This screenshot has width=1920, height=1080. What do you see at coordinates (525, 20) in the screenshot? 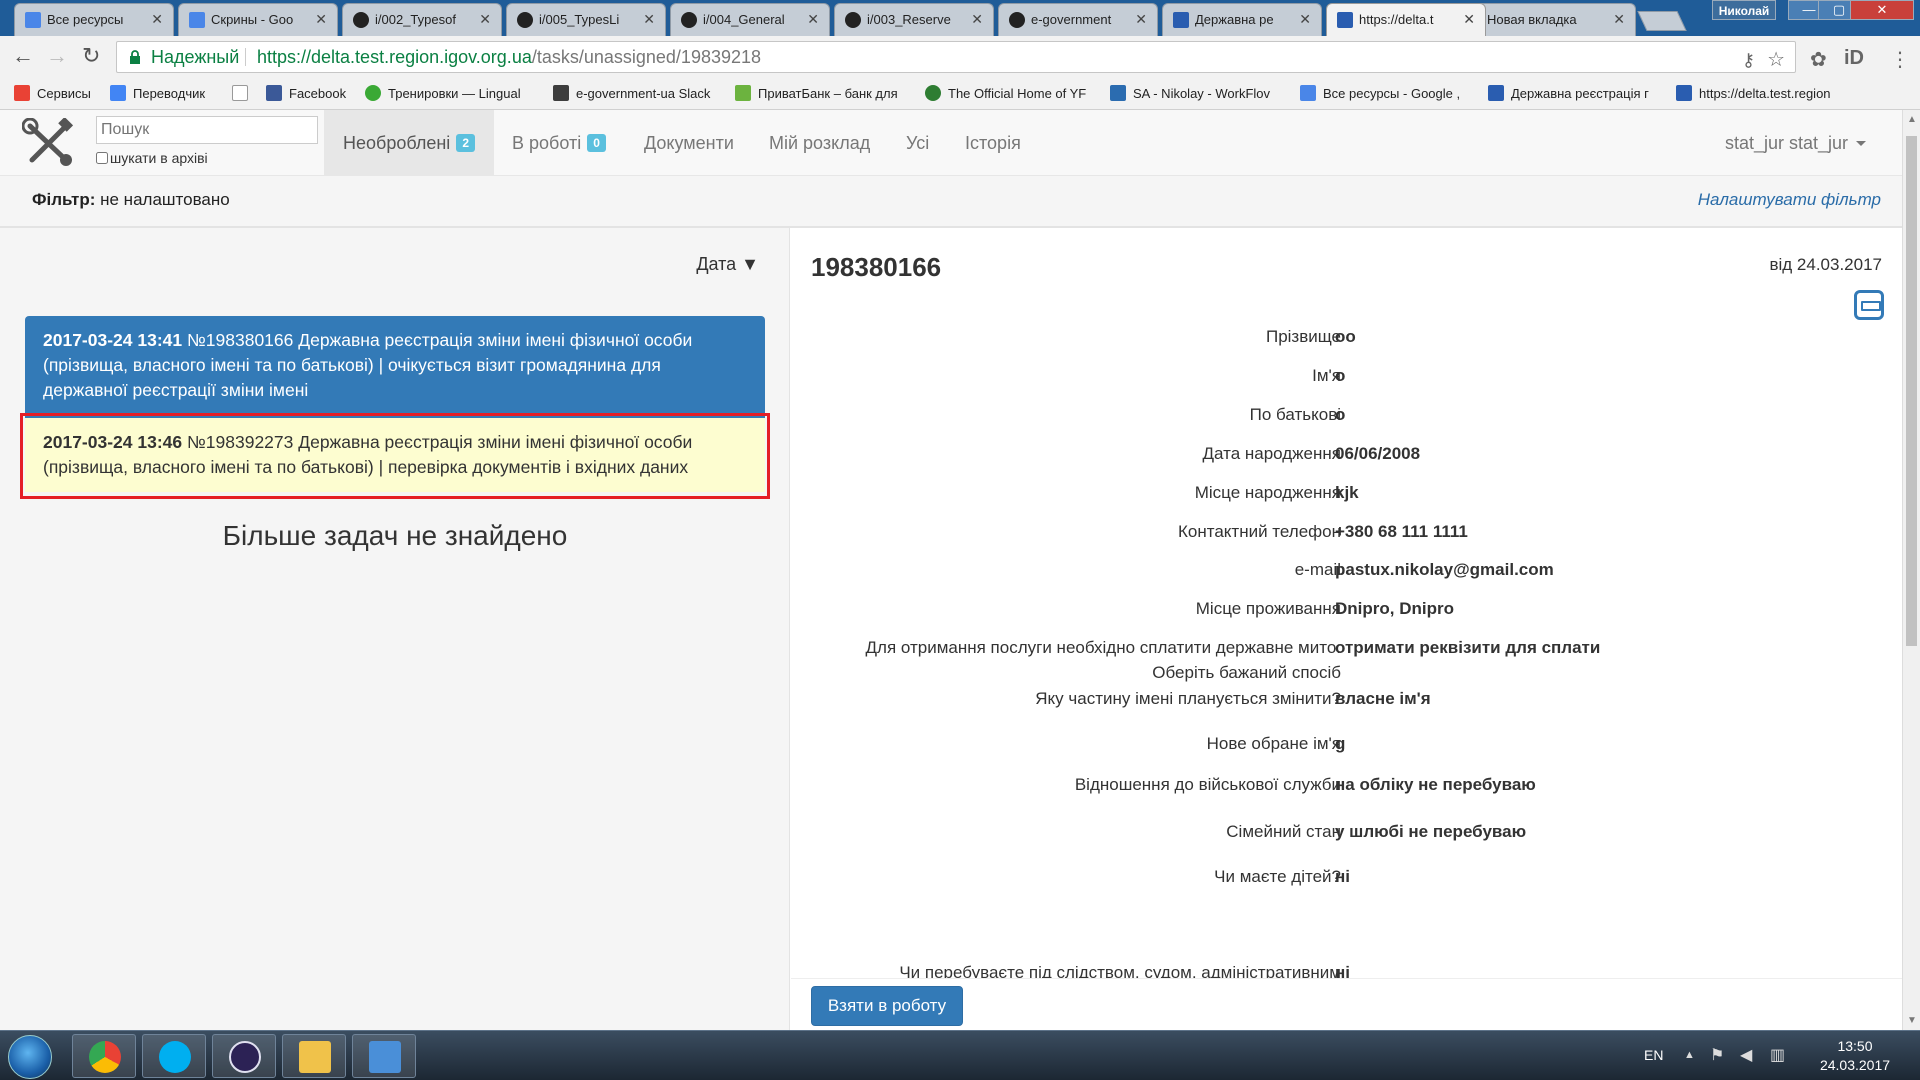
I see `github-icon` at bounding box center [525, 20].